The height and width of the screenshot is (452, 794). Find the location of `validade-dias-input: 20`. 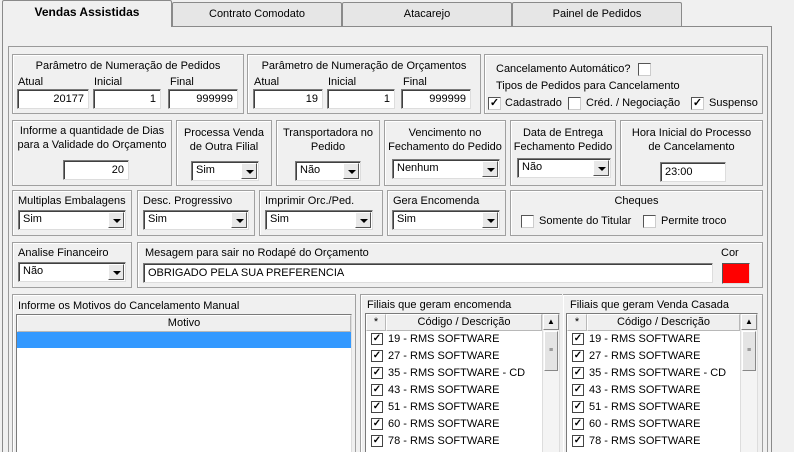

validade-dias-input: 20 is located at coordinates (96, 170).